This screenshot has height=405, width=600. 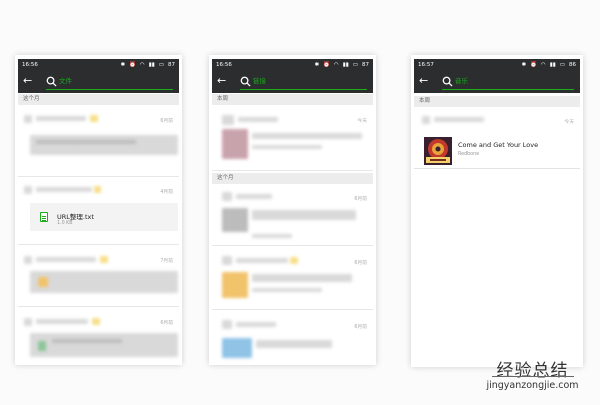 I want to click on search-bar: ← 音乐, so click(x=497, y=82).